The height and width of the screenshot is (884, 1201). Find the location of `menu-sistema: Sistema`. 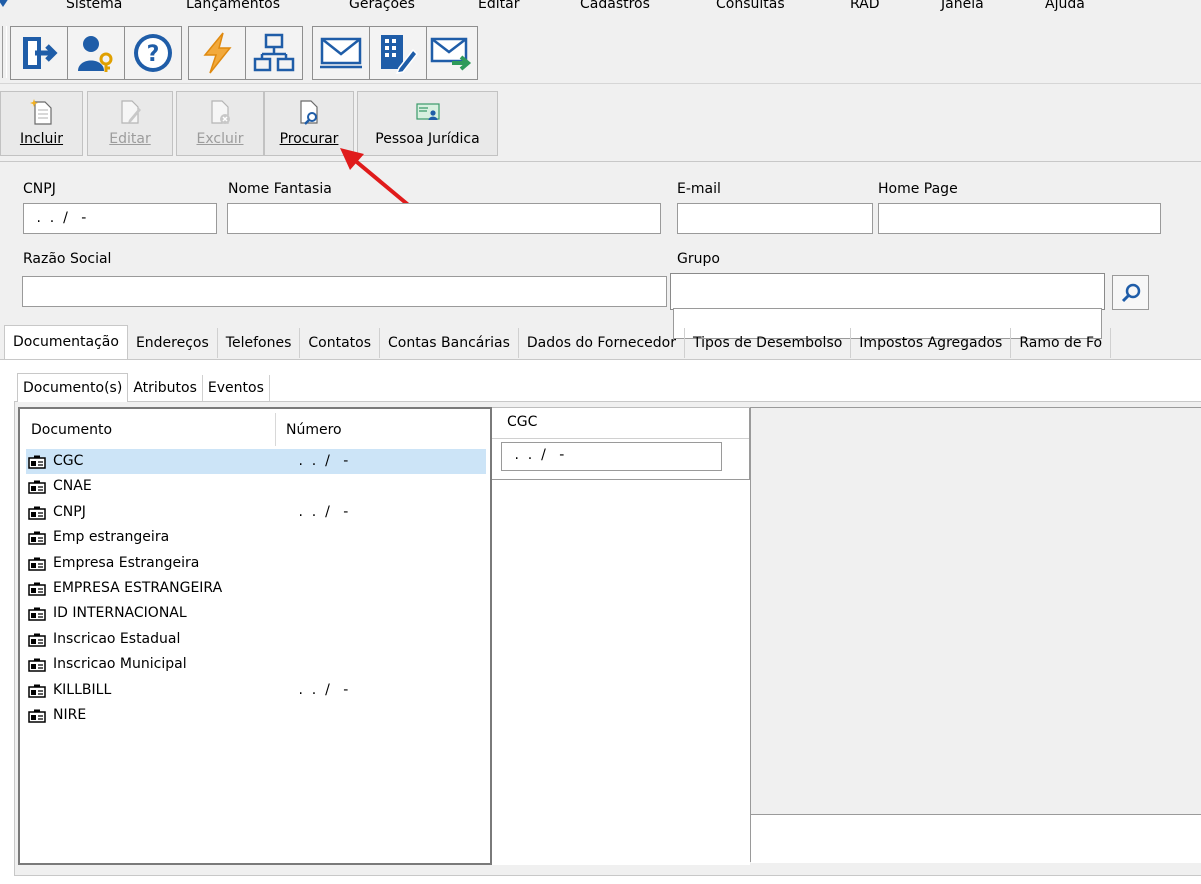

menu-sistema: Sistema is located at coordinates (94, 6).